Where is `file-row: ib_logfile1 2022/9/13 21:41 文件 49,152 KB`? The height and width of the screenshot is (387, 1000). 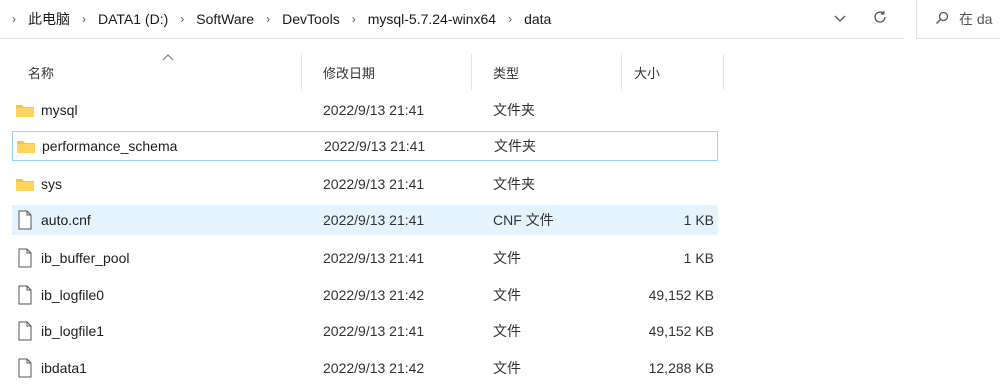 file-row: ib_logfile1 2022/9/13 21:41 文件 49,152 KB is located at coordinates (365, 331).